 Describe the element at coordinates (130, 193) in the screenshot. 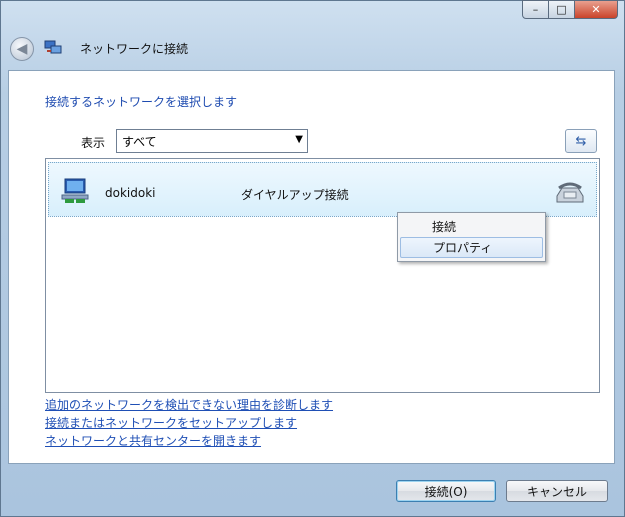

I see `network-name: dokidoki` at that location.